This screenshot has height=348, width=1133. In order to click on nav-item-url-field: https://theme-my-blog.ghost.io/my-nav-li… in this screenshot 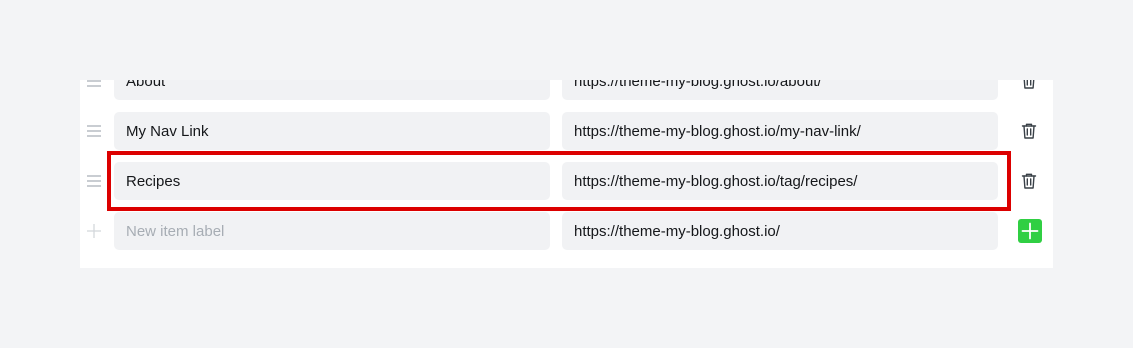, I will do `click(780, 131)`.